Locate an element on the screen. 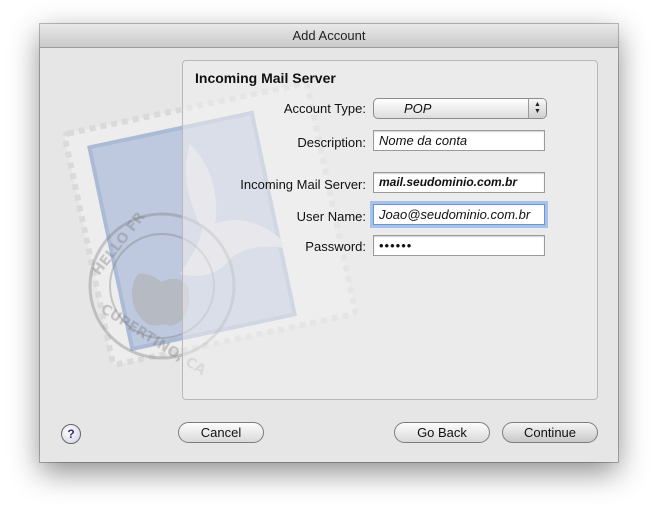 Image resolution: width=658 pixels, height=518 pixels. go-back-button: Go Back is located at coordinates (442, 432).